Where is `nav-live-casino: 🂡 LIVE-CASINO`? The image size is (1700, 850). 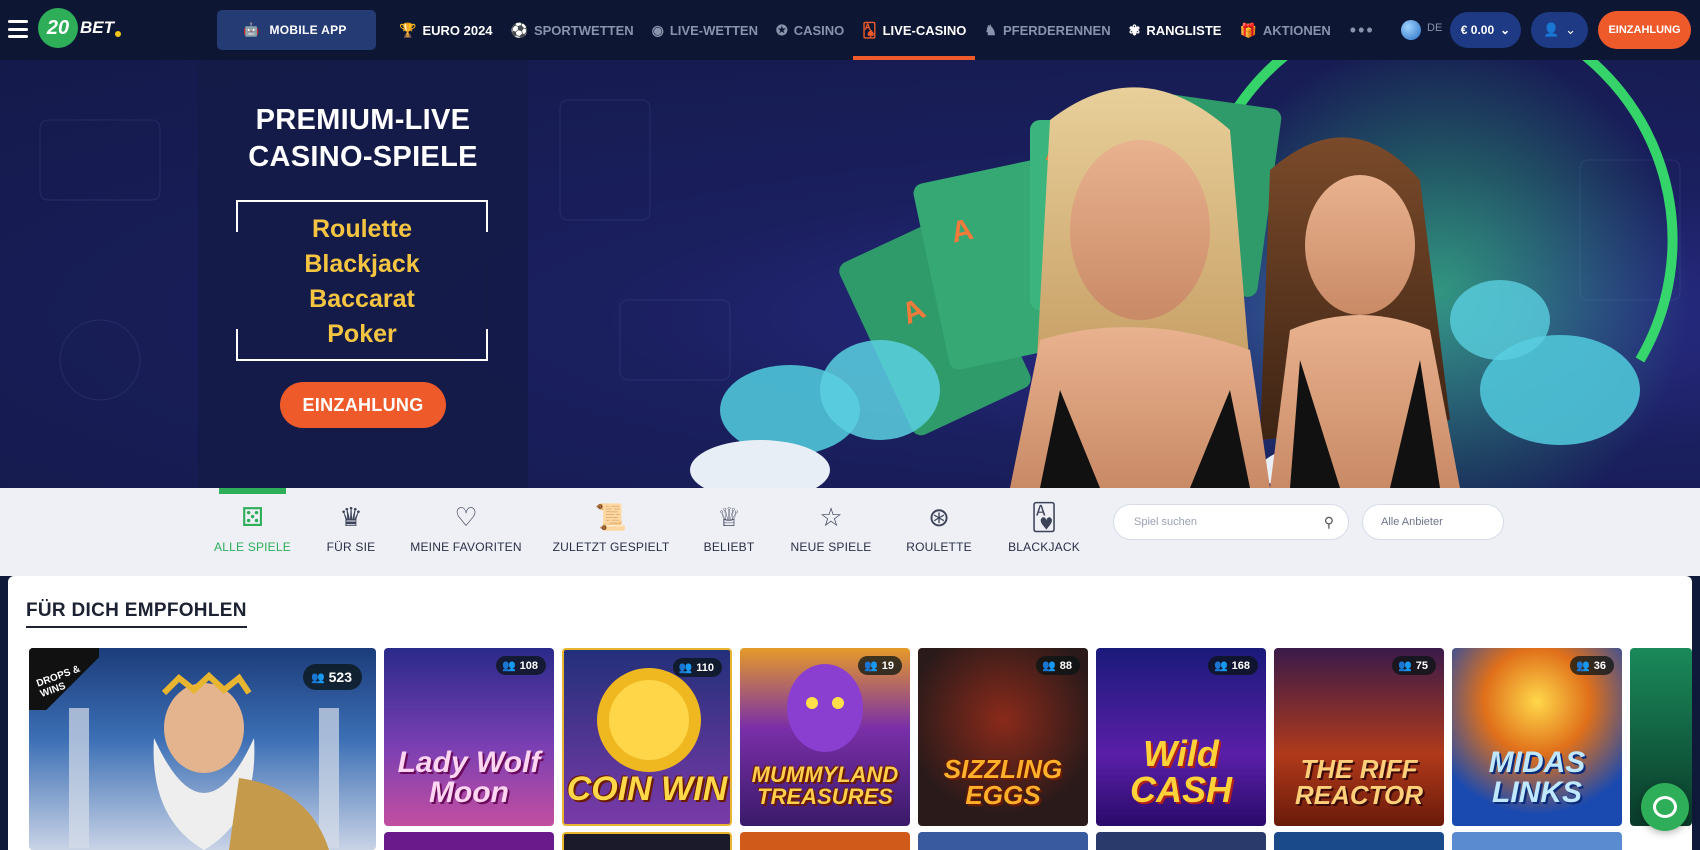 nav-live-casino: 🂡 LIVE-CASINO is located at coordinates (914, 30).